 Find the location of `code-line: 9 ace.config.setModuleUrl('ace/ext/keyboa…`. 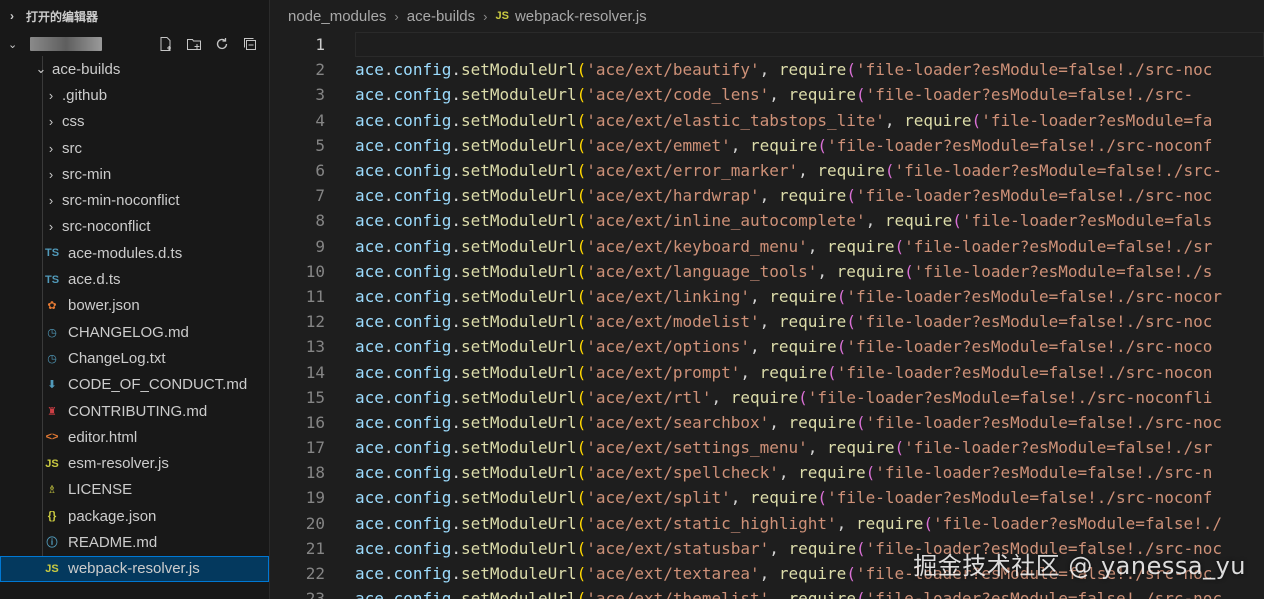

code-line: 9 ace.config.setModuleUrl('ace/ext/keyboa… is located at coordinates (767, 246).